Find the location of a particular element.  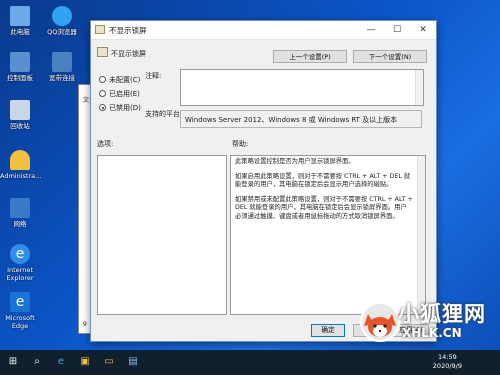

recycle-bin-icon is located at coordinates (20, 110).